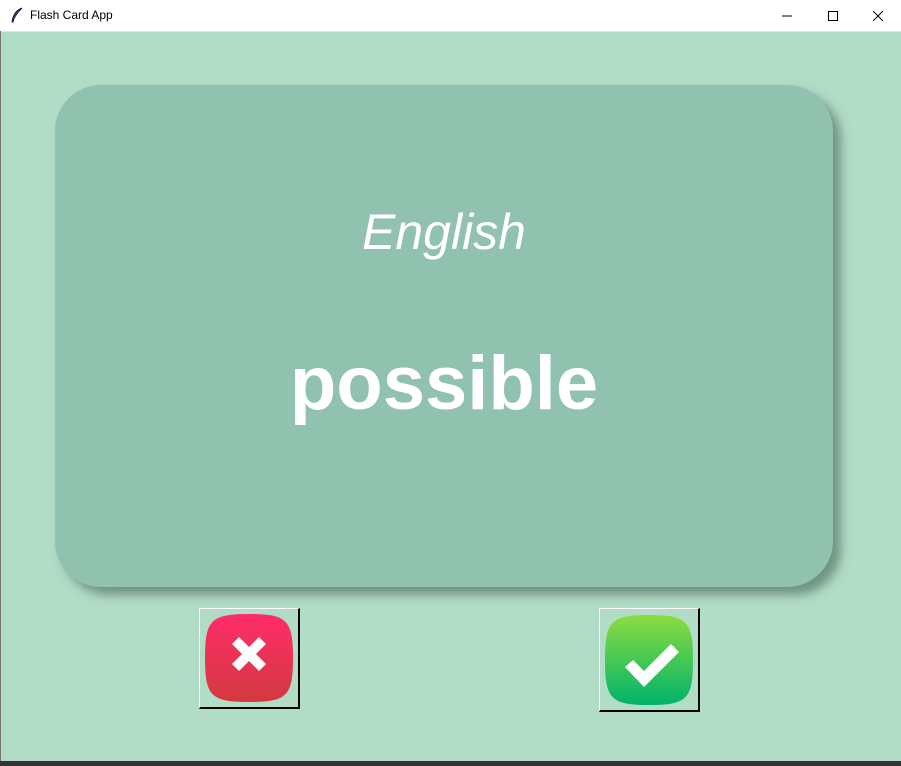  What do you see at coordinates (17, 15) in the screenshot?
I see `feather-icon` at bounding box center [17, 15].